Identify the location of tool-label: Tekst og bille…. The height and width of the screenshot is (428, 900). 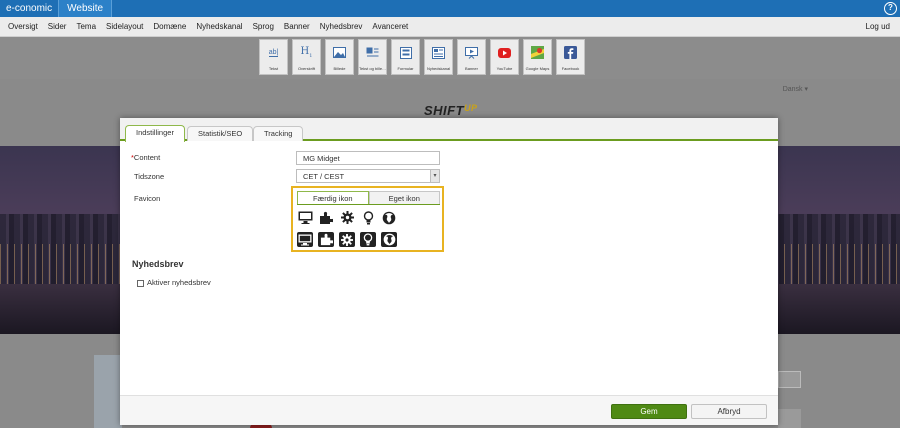
(372, 68).